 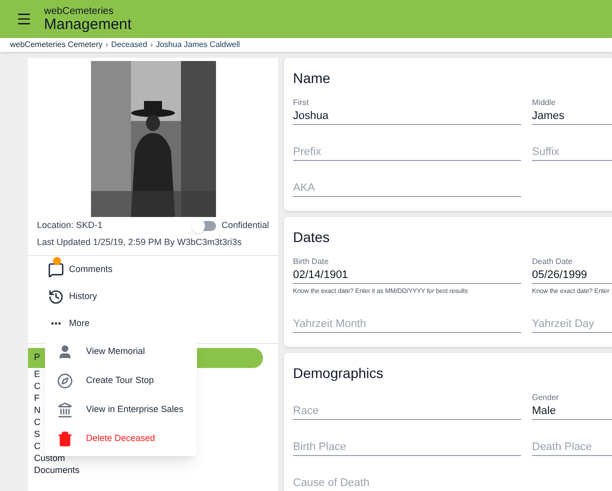 I want to click on person-icon, so click(x=65, y=352).